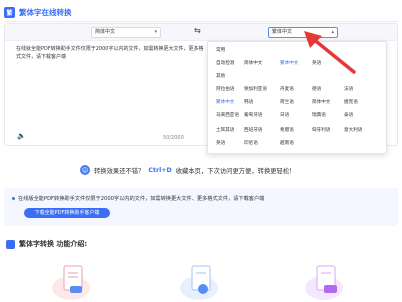 The width and height of the screenshot is (402, 302). What do you see at coordinates (330, 52) in the screenshot?
I see `red-arrow-annotation` at bounding box center [330, 52].